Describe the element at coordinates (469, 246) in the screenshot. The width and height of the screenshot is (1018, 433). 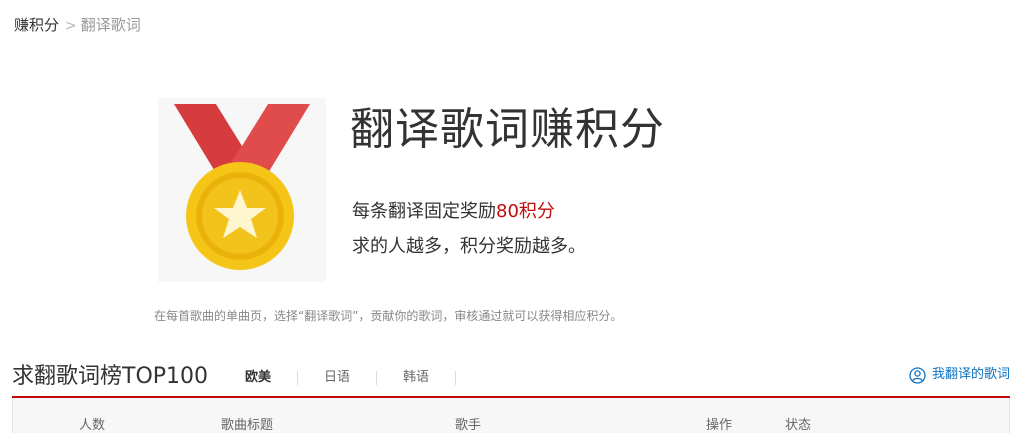
I see `reward-rule: 求的人越多，积分奖励越多。` at that location.